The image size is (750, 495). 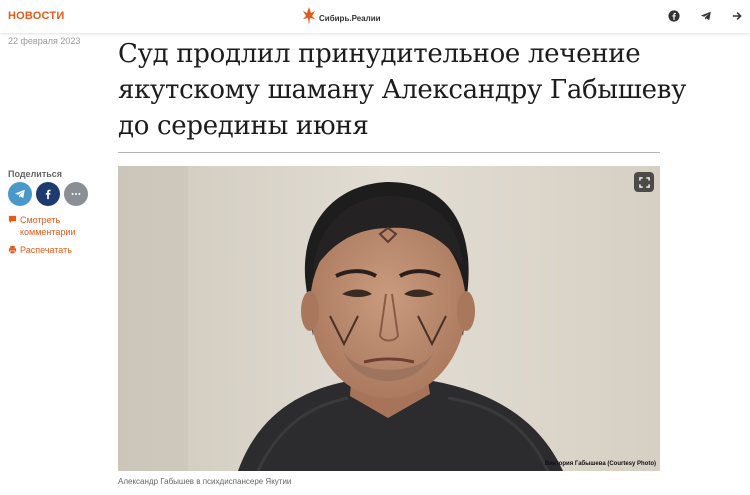 I want to click on site-logo: Сибирь.Реалии, so click(x=341, y=16).